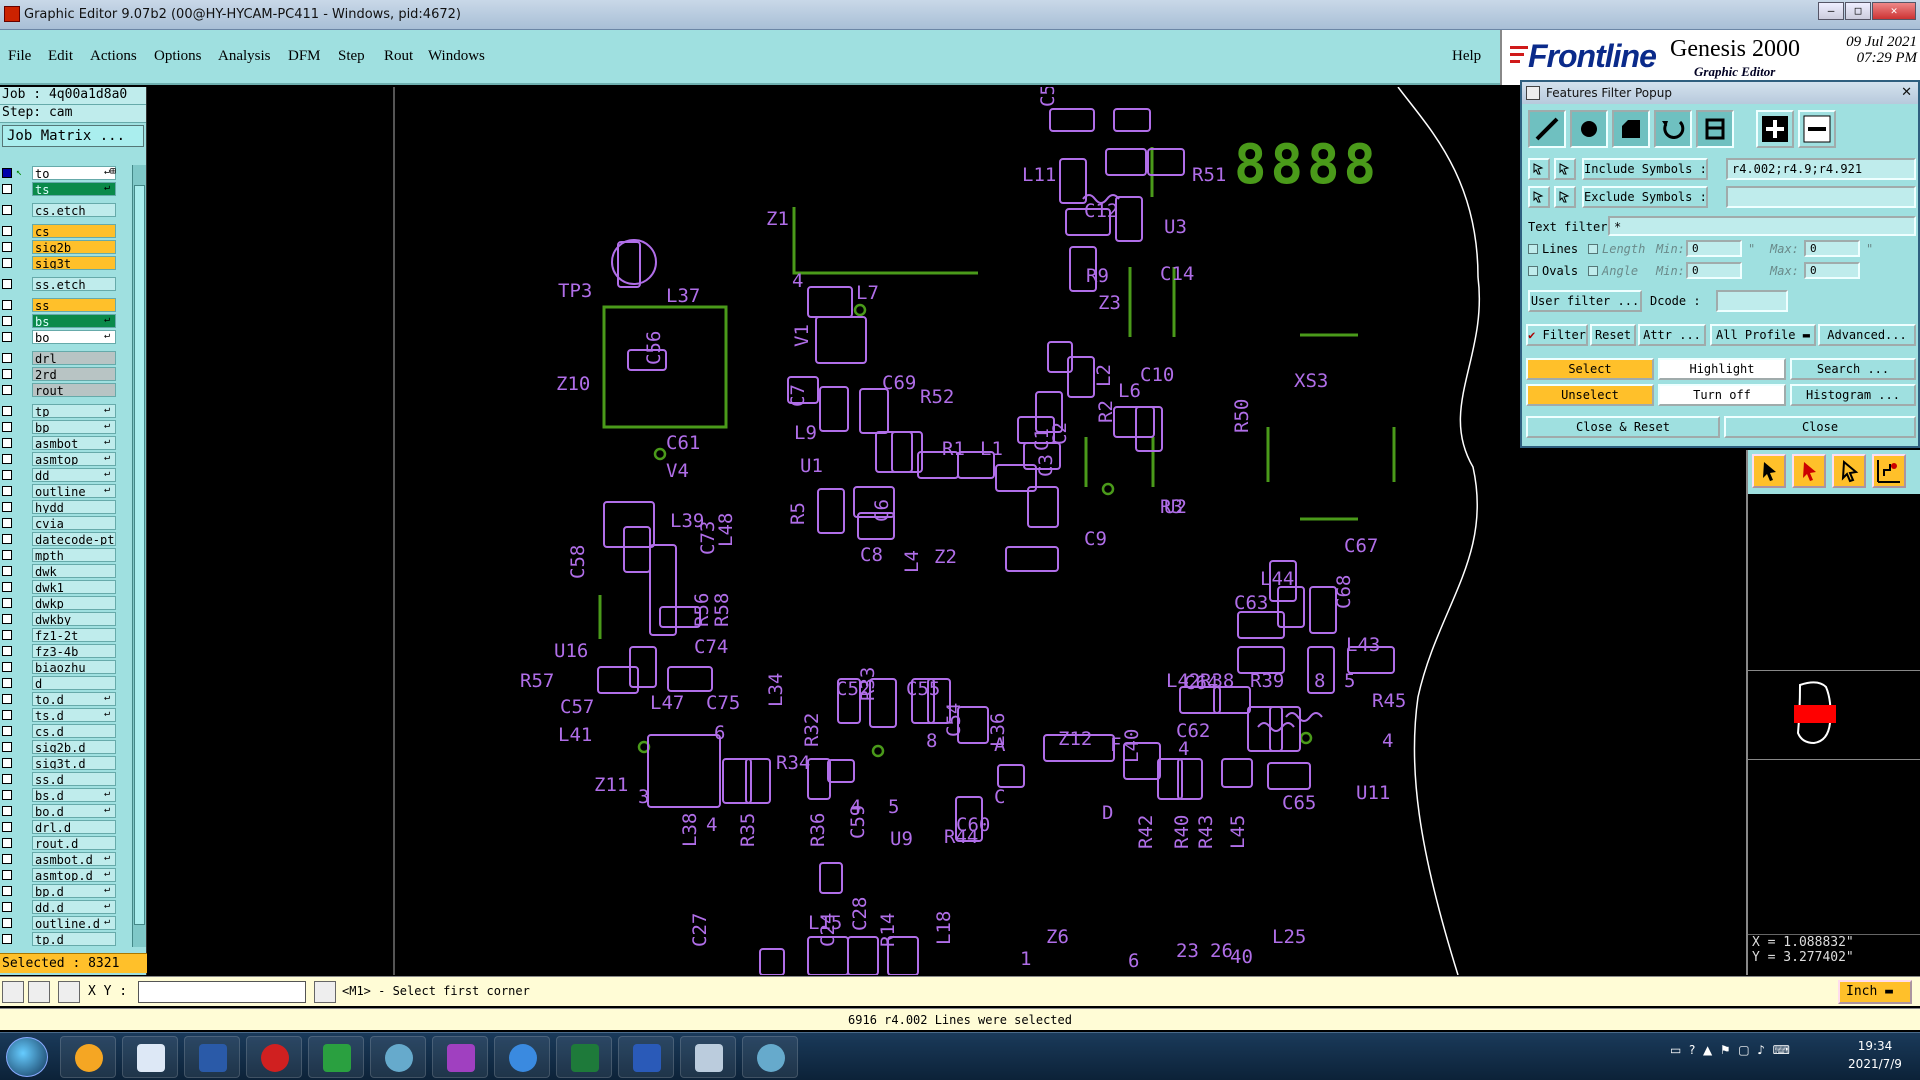 The height and width of the screenshot is (1080, 1920). I want to click on layer-row: ts ↵, so click(66, 189).